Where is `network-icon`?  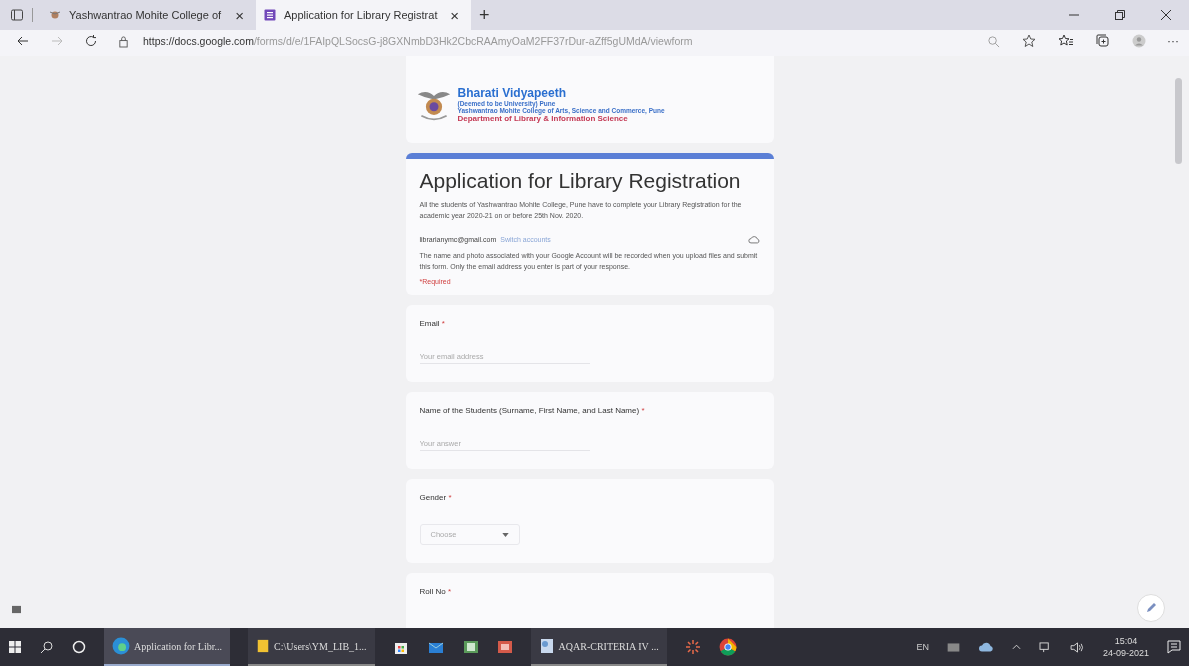 network-icon is located at coordinates (1045, 647).